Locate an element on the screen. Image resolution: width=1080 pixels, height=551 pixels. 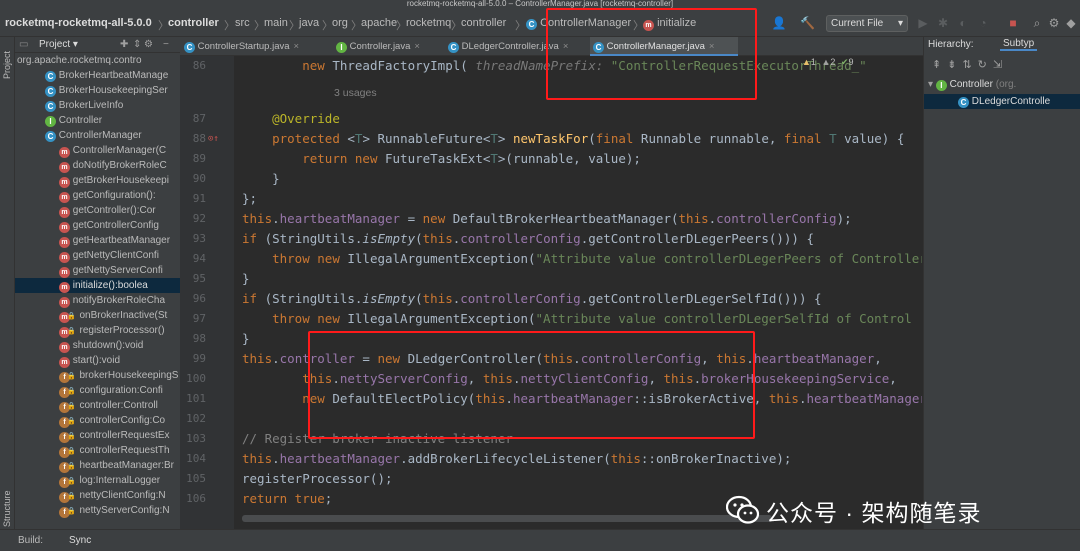
sort-icon: ⇅ is located at coordinates (969, 65).